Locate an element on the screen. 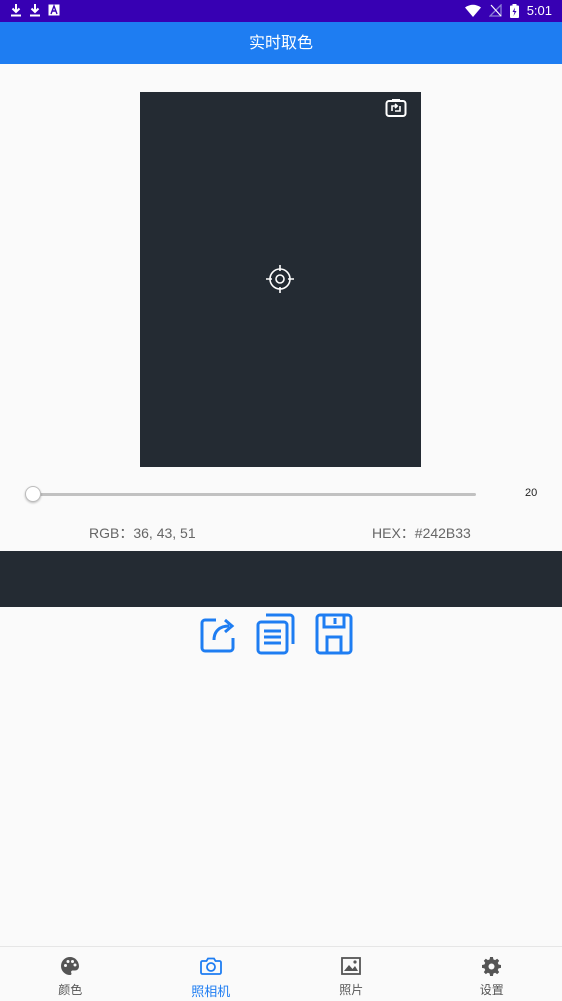 This screenshot has width=562, height=1001. nav-item-color: 颜色 is located at coordinates (70, 974).